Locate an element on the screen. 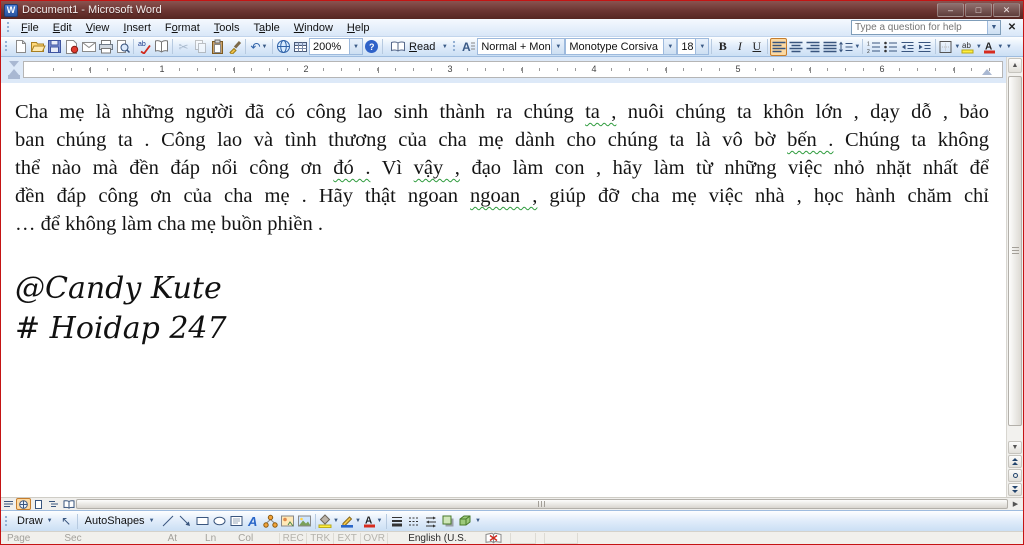  insert-clip-art-button is located at coordinates (287, 521).